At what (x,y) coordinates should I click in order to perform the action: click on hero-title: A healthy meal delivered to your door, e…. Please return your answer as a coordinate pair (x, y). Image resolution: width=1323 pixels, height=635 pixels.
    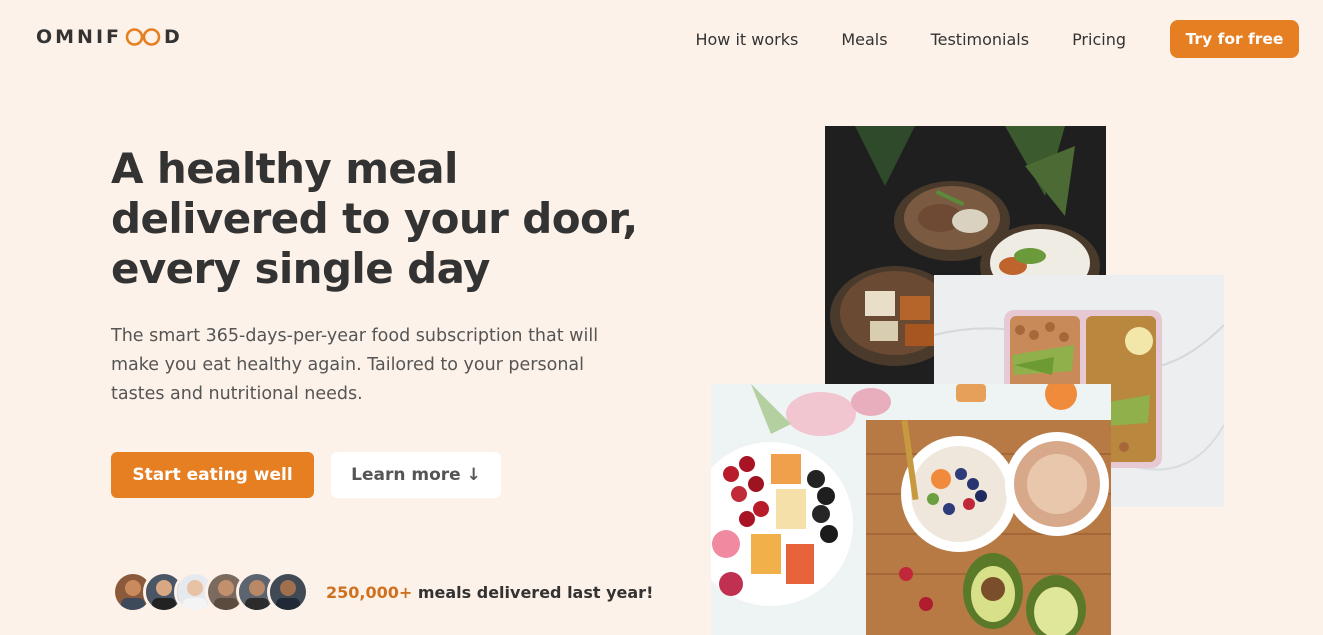
    Looking at the image, I should click on (374, 218).